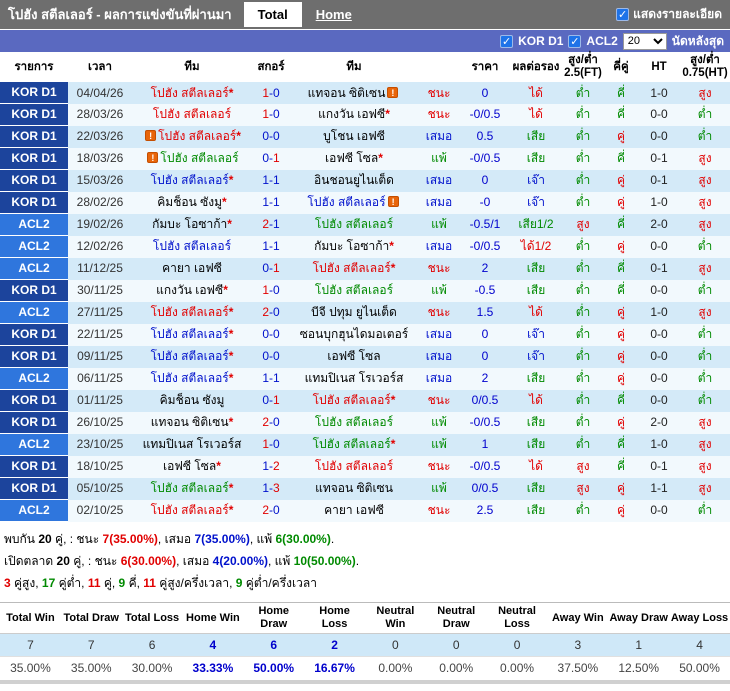  Describe the element at coordinates (176, 539) in the screenshot. I see `summary-text: , เสมอ` at that location.